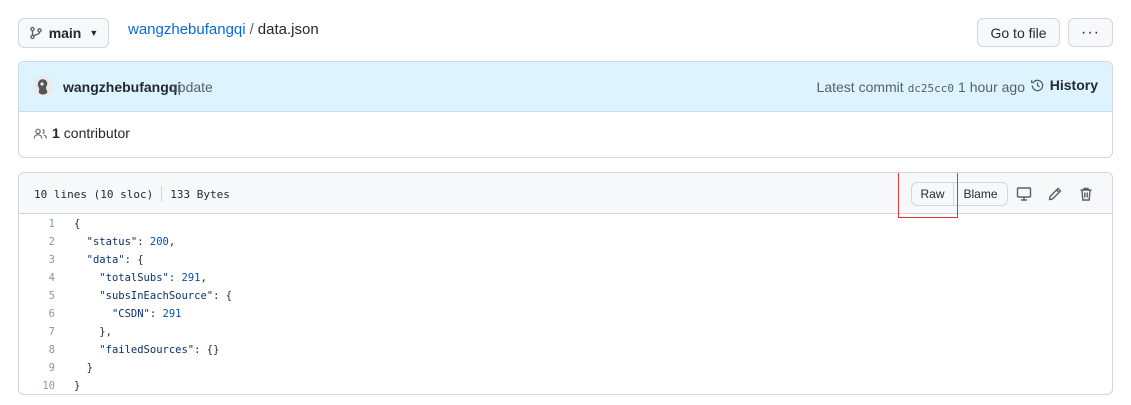  I want to click on avatar, so click(43, 86).